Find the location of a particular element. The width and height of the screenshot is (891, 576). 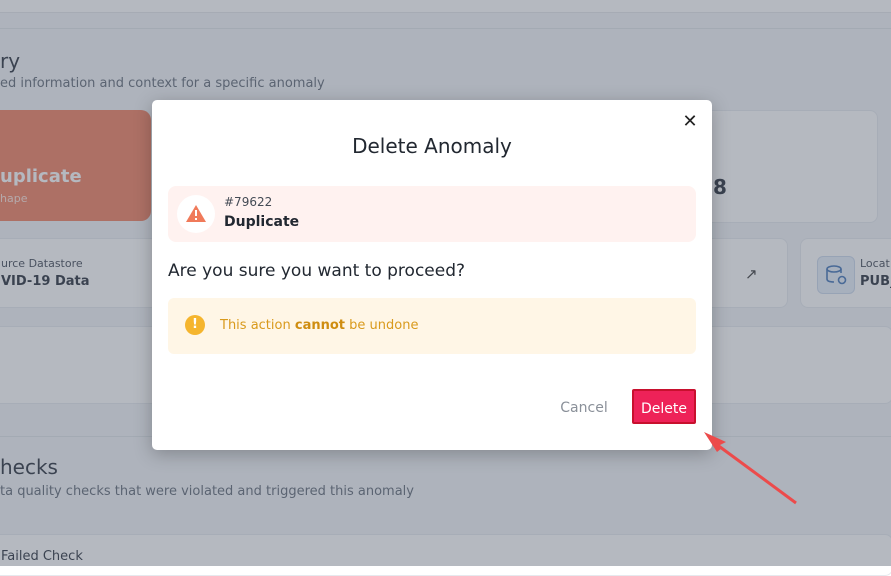

warning-triangle-icon is located at coordinates (196, 214).